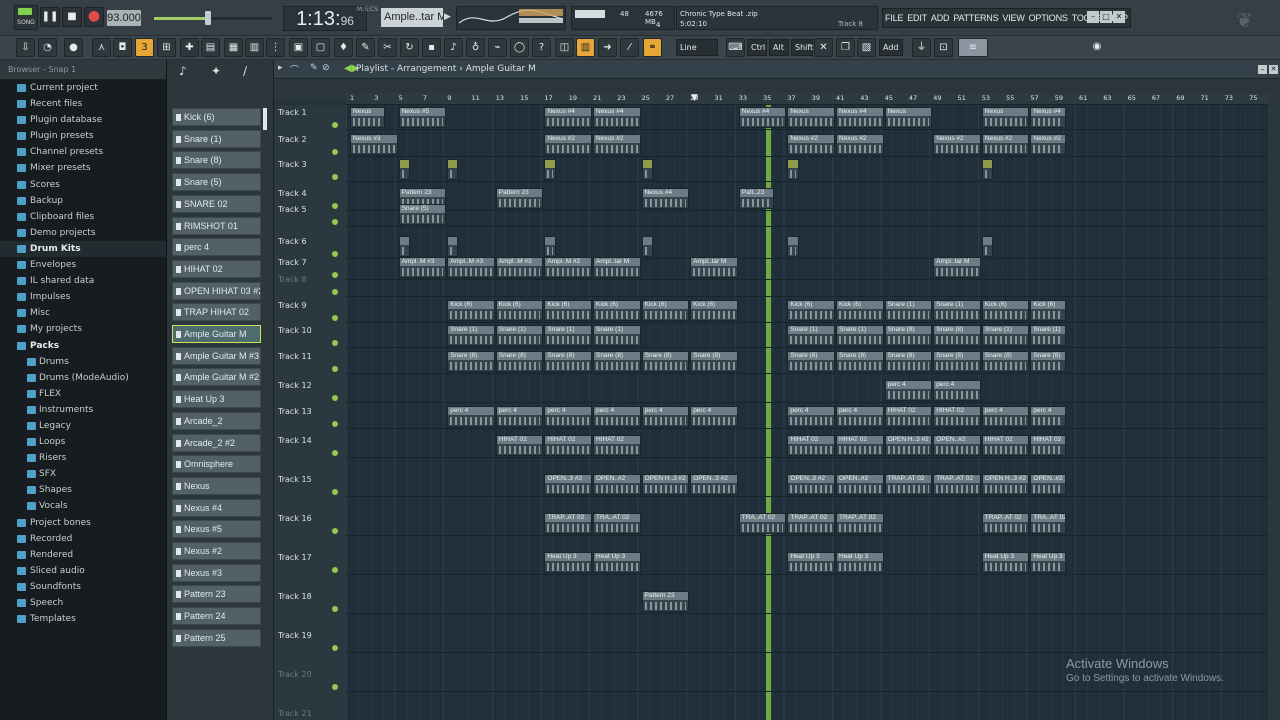  I want to click on loop-record-icon: ▤, so click(210, 47).